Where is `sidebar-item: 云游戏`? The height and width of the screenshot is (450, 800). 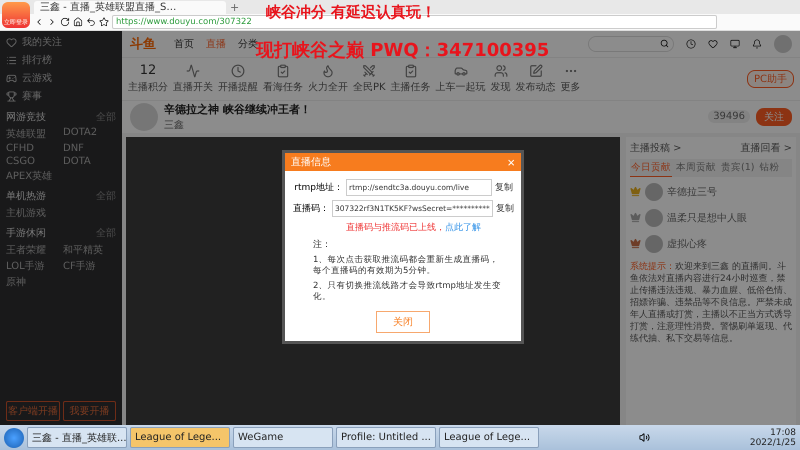 sidebar-item: 云游戏 is located at coordinates (61, 78).